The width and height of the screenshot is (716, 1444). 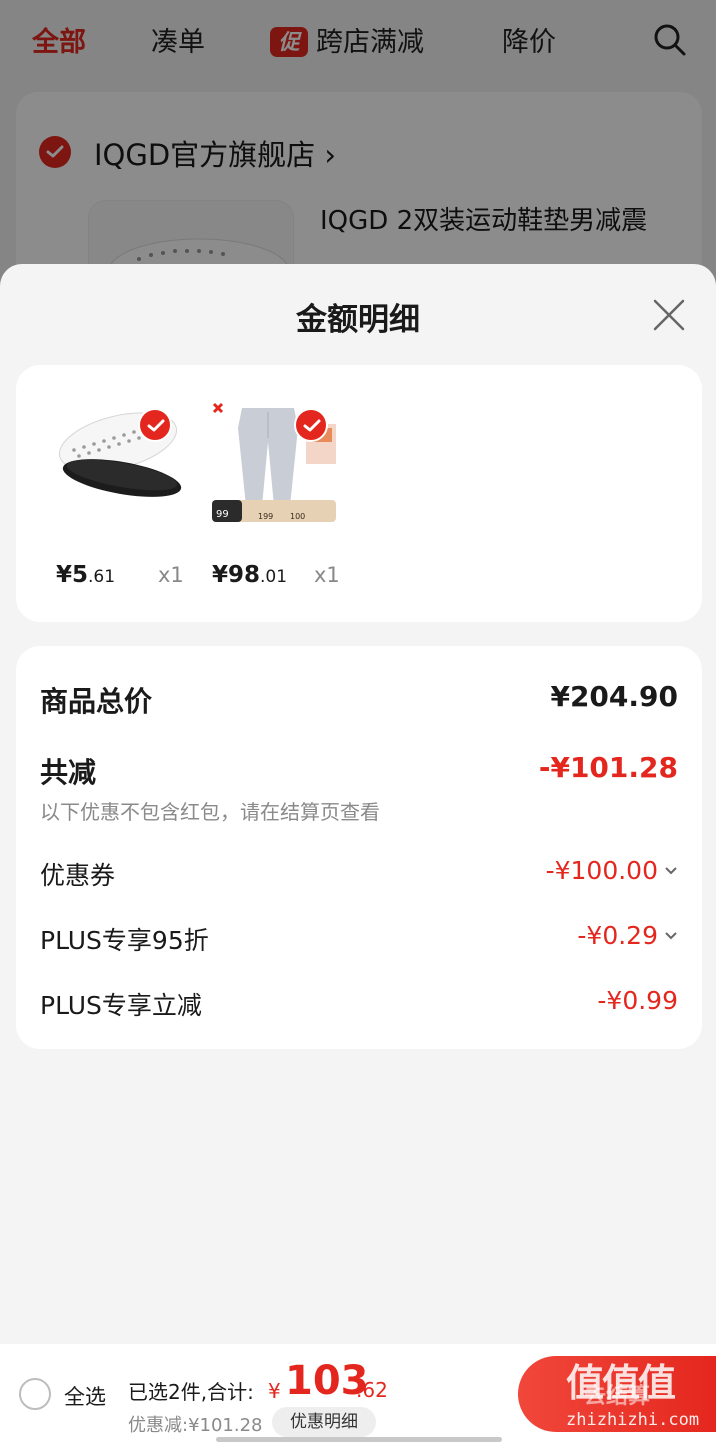 I want to click on discount-summary: 优惠减:¥101.28, so click(x=195, y=1425).